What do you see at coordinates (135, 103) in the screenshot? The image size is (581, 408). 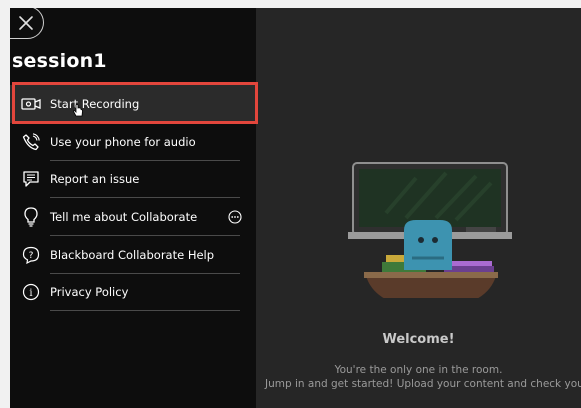 I see `highlight-annotation` at bounding box center [135, 103].